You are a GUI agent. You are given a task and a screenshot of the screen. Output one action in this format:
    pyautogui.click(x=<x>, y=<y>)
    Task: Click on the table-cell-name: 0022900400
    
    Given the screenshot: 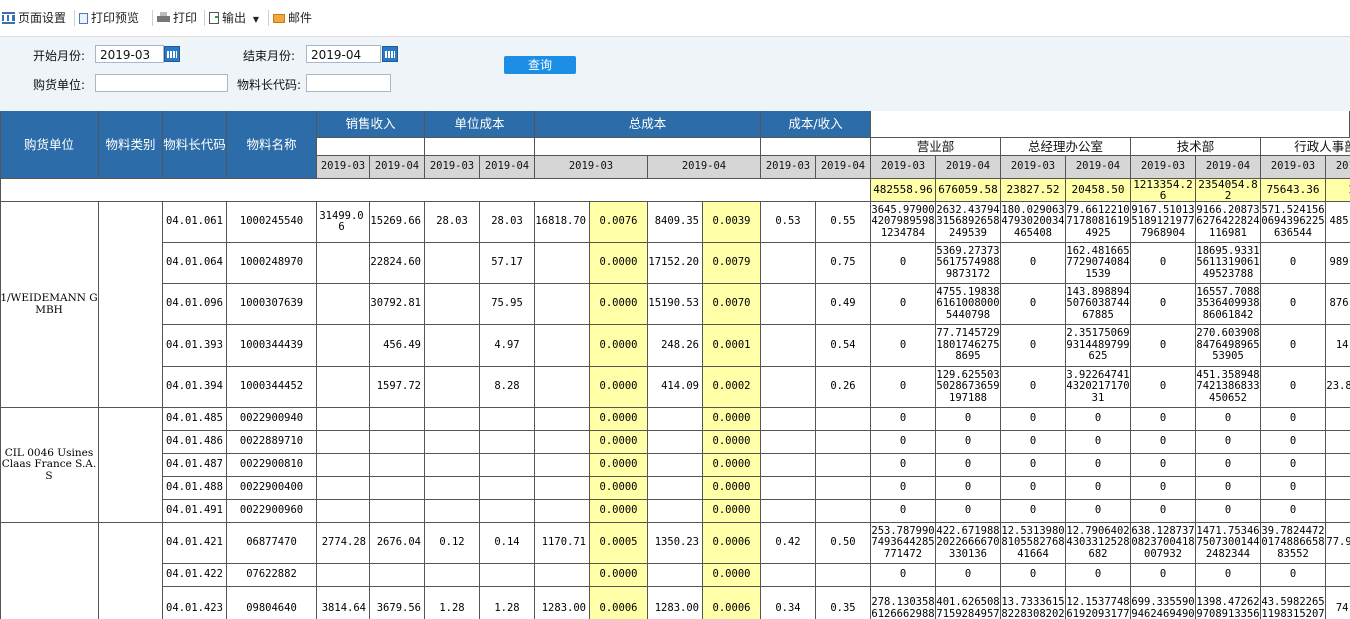 What is the action you would take?
    pyautogui.click(x=272, y=488)
    